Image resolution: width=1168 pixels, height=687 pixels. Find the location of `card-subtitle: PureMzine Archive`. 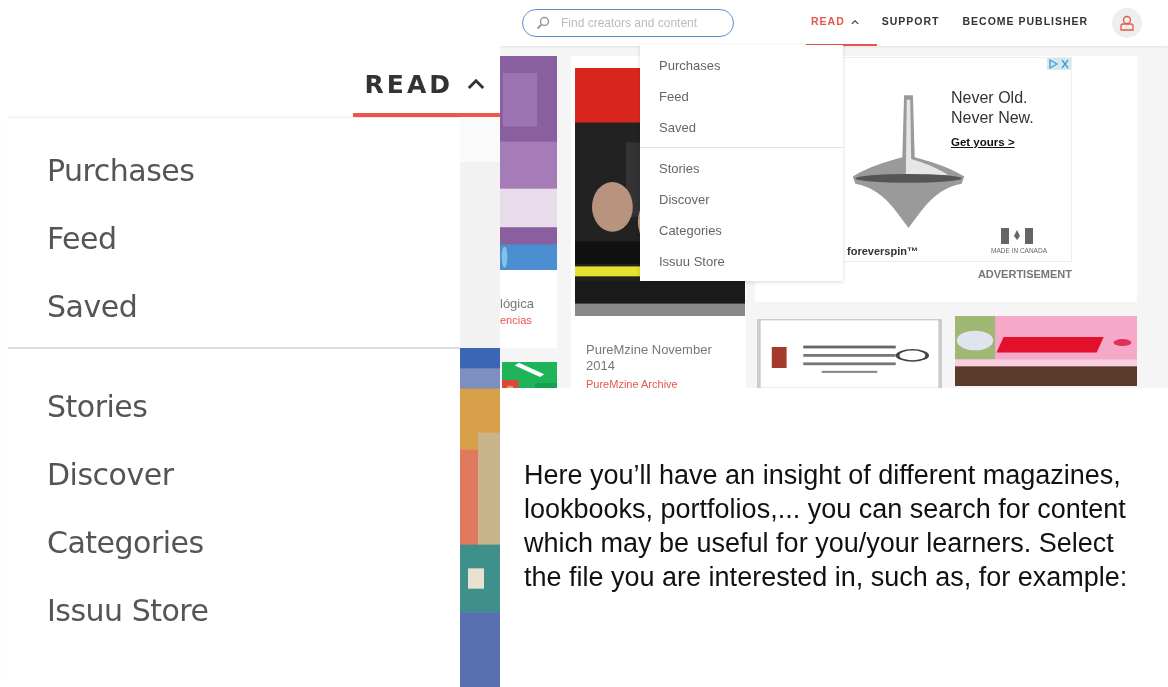

card-subtitle: PureMzine Archive is located at coordinates (660, 382).